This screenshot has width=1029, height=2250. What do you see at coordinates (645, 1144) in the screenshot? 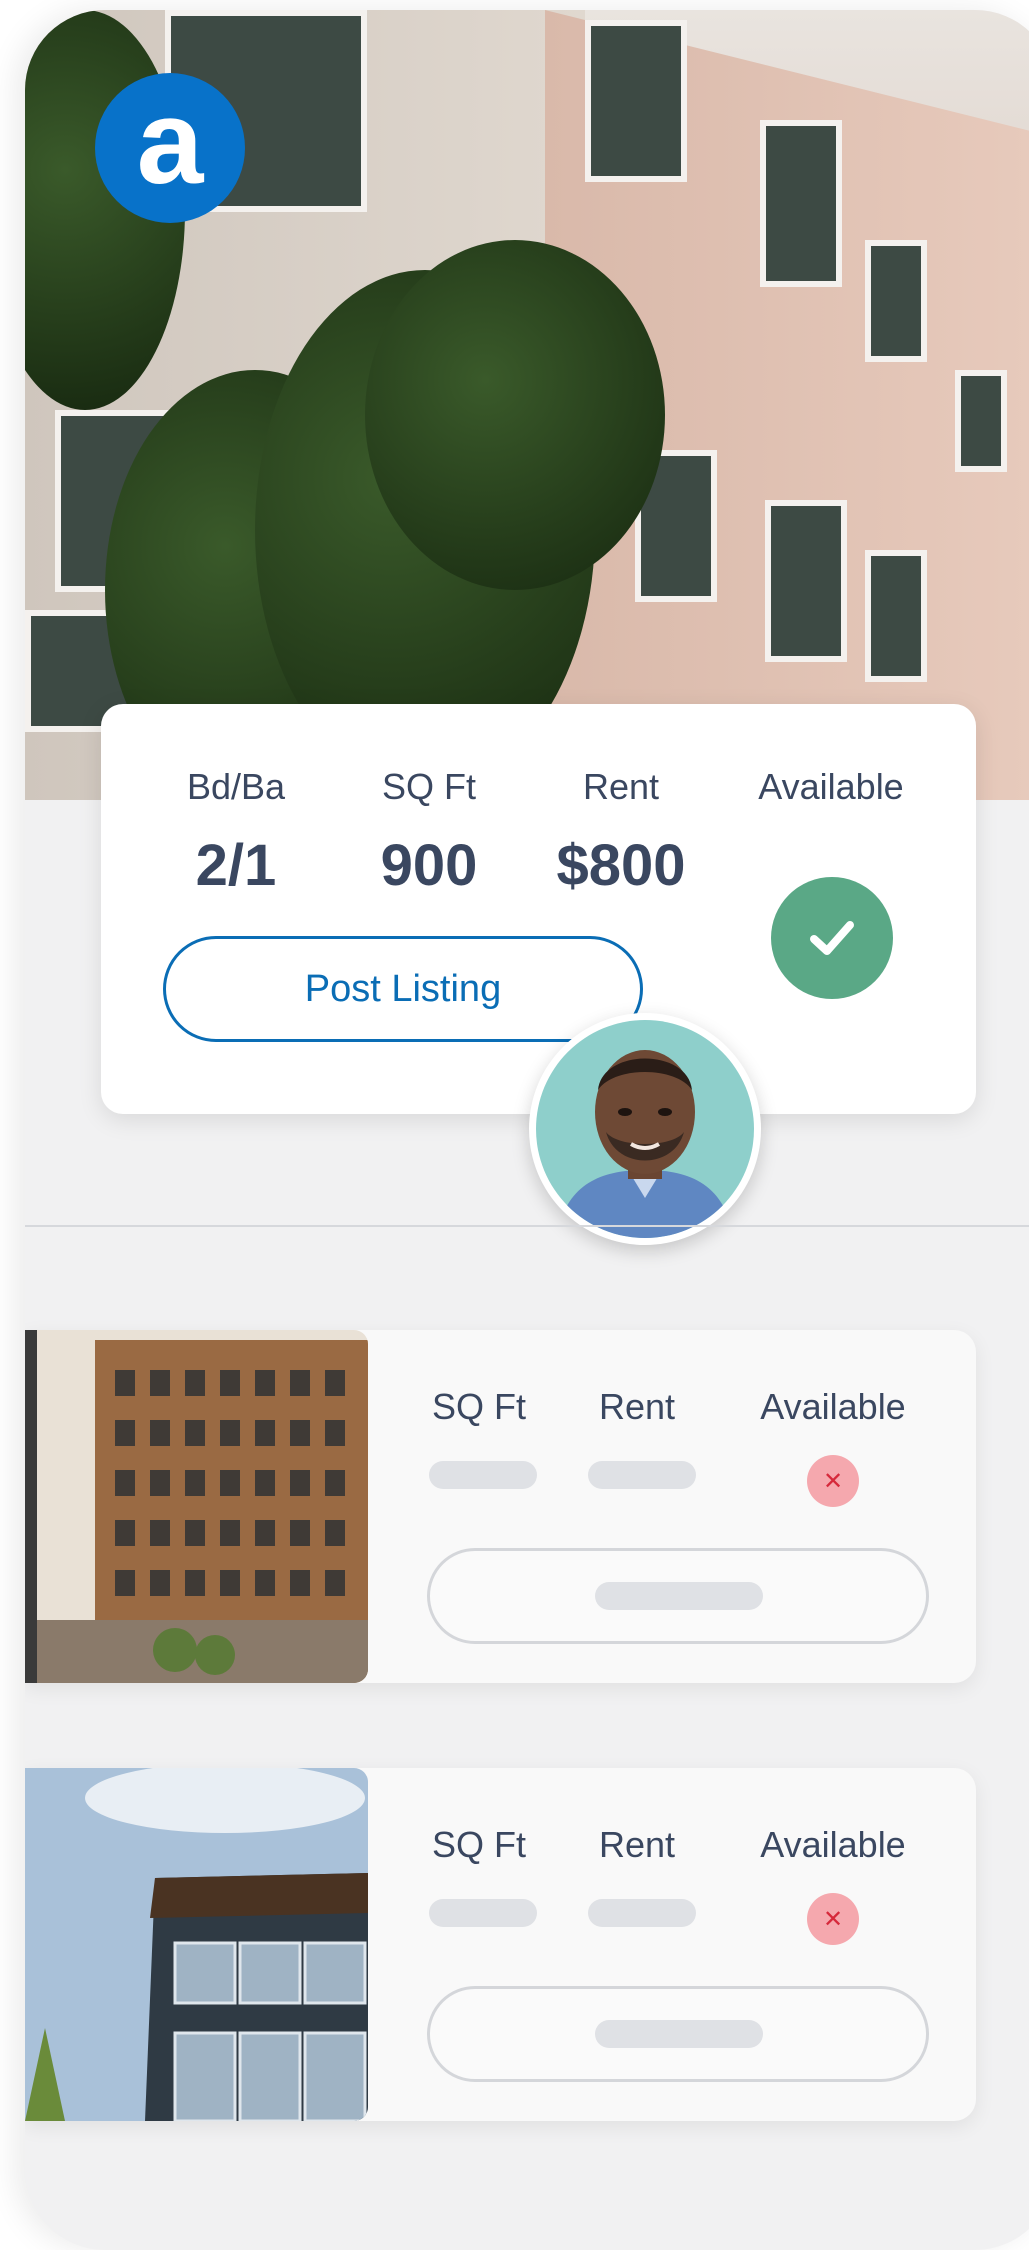
I see `person-avatar-icon` at bounding box center [645, 1144].